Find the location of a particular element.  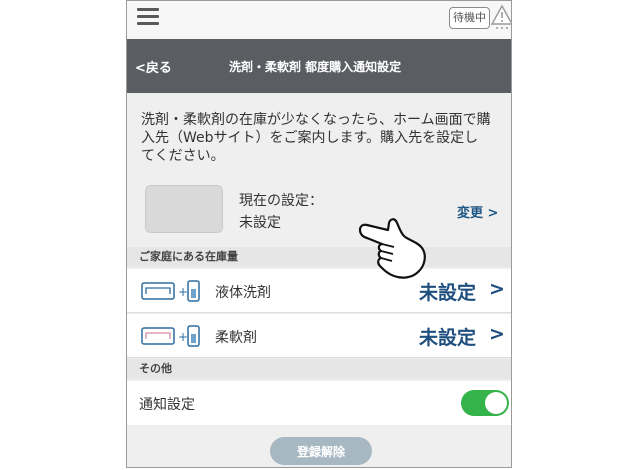

deregister-button: 登録解除 is located at coordinates (321, 451).